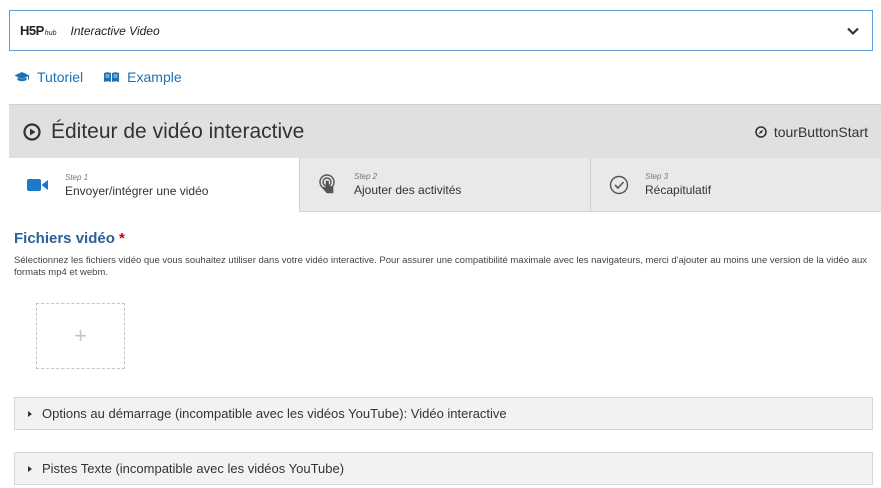 The image size is (881, 488). I want to click on play-circle-icon, so click(32, 131).